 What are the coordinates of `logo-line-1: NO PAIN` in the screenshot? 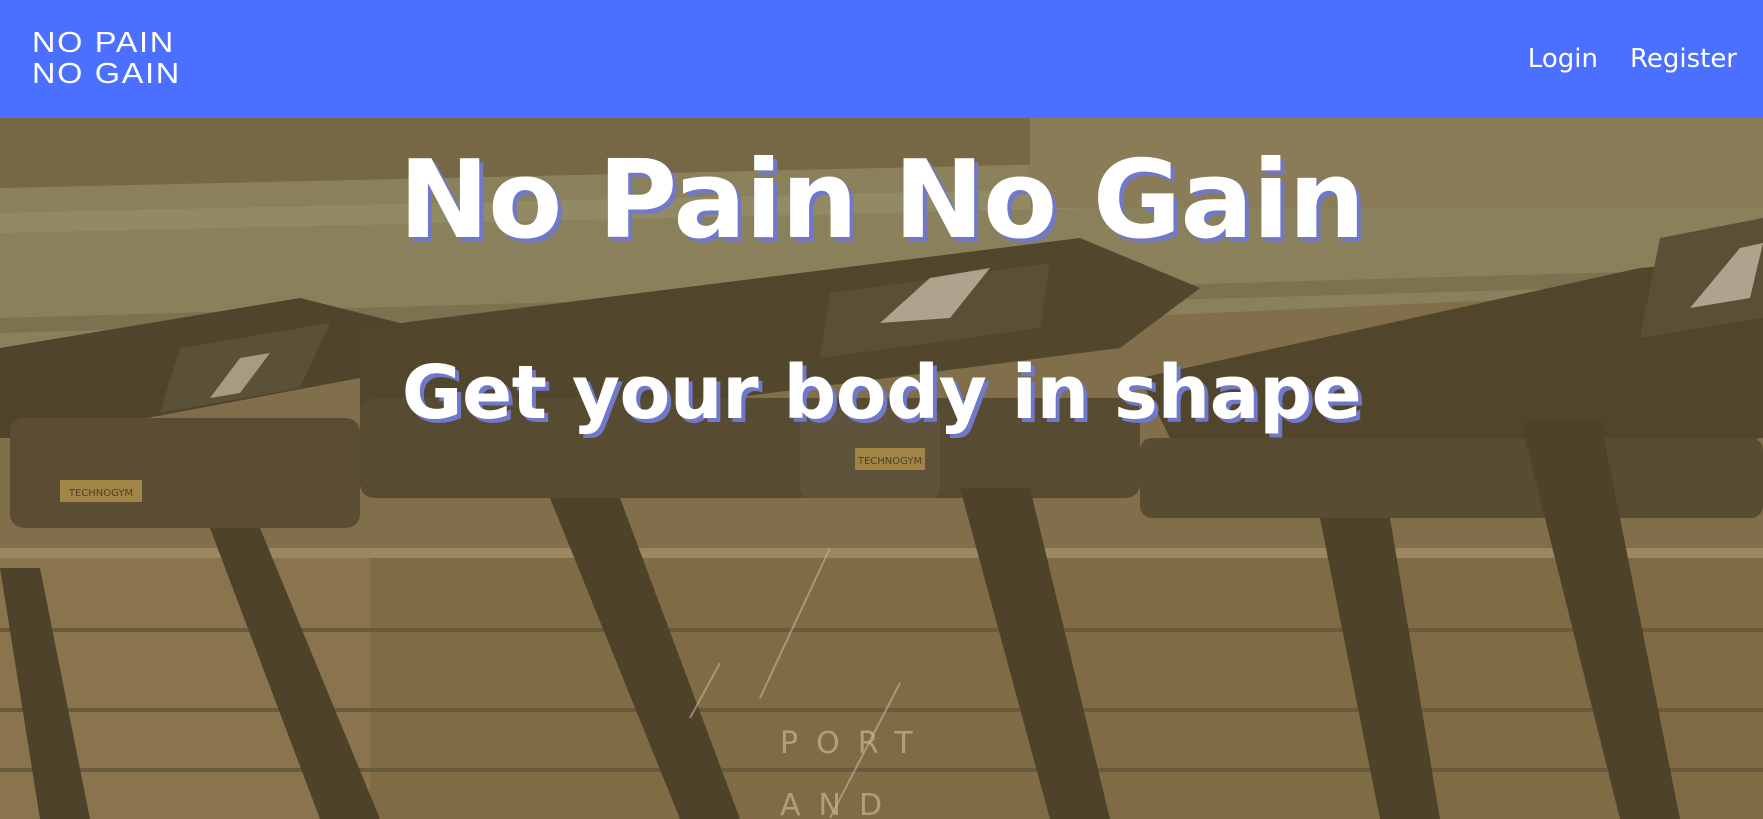 It's located at (103, 43).